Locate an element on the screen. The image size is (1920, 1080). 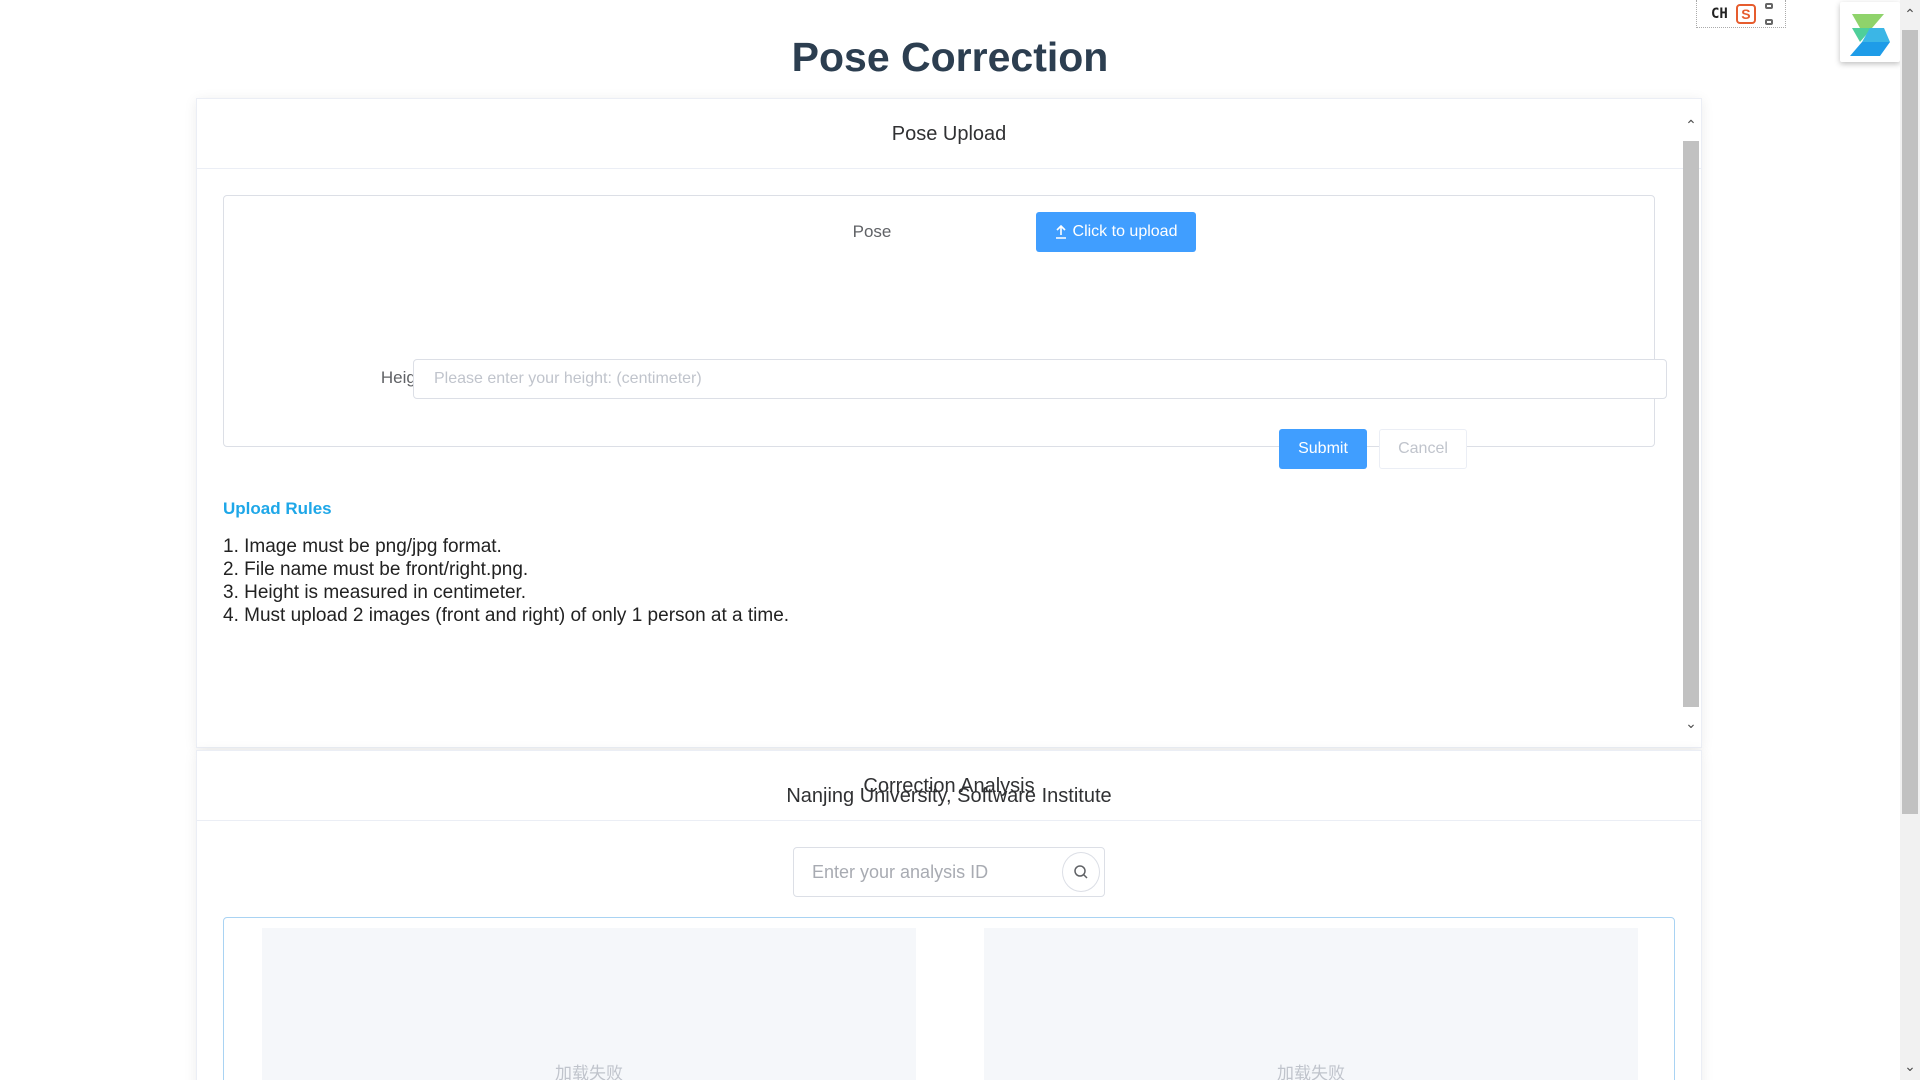
submit-button: Submit is located at coordinates (1323, 449).